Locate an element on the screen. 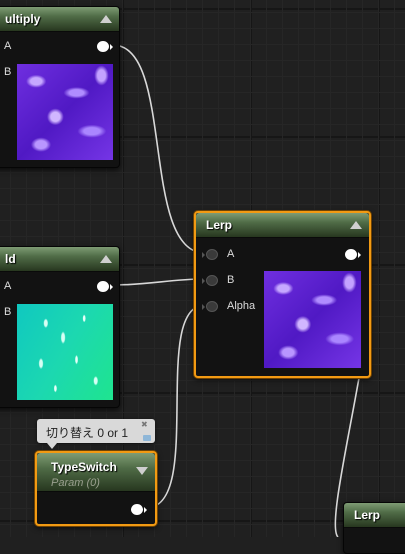  lerp-node-header: Lerp is located at coordinates (282, 225).